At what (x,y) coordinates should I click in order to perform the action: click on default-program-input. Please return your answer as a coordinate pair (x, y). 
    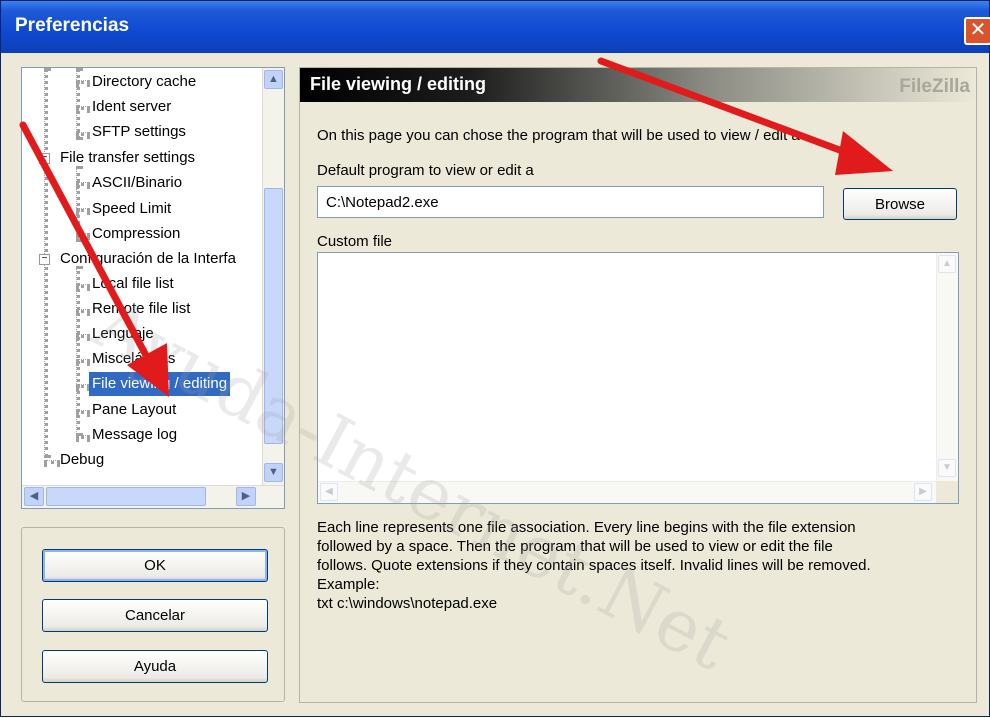
    Looking at the image, I should click on (570, 202).